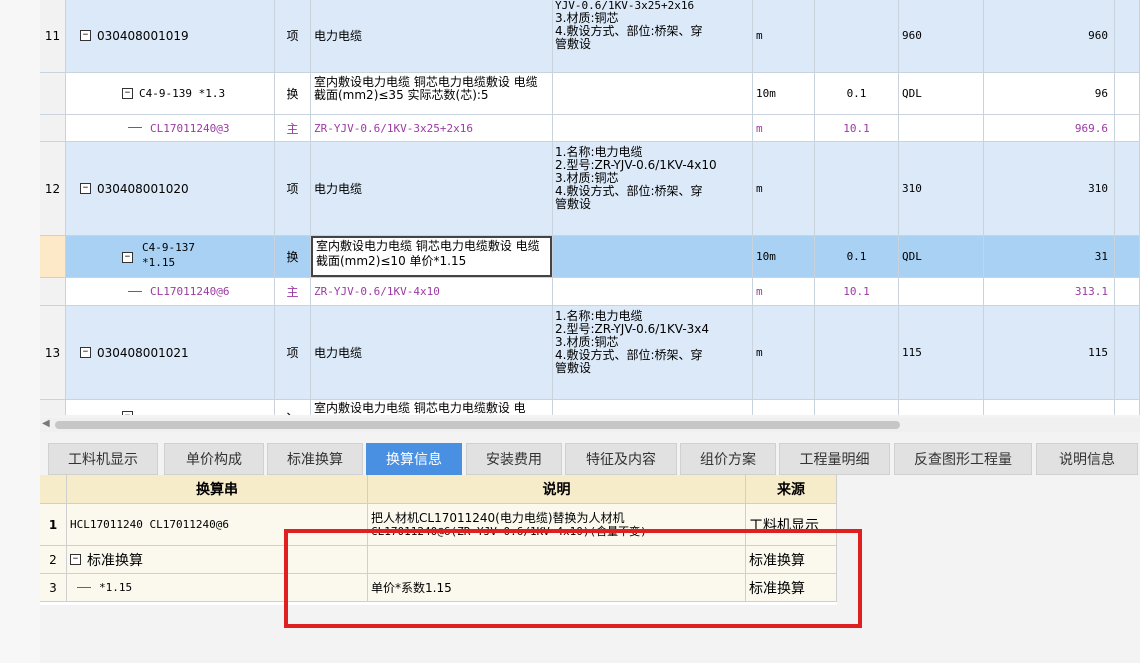 This screenshot has width=1140, height=663. What do you see at coordinates (190, 128) in the screenshot?
I see `item-code: CL17011240@3` at bounding box center [190, 128].